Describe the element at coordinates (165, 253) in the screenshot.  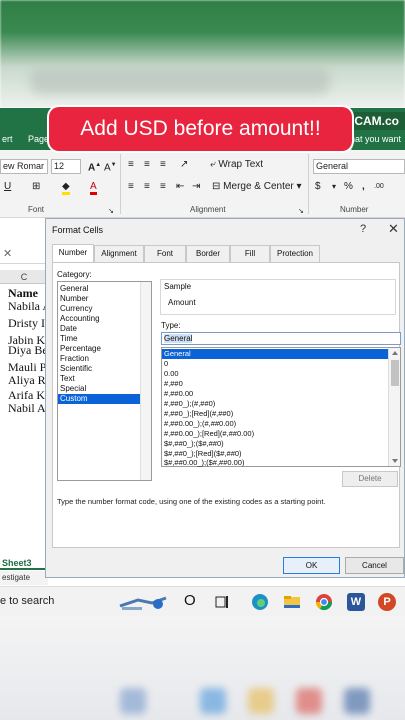
I see `tab-font: Font` at that location.